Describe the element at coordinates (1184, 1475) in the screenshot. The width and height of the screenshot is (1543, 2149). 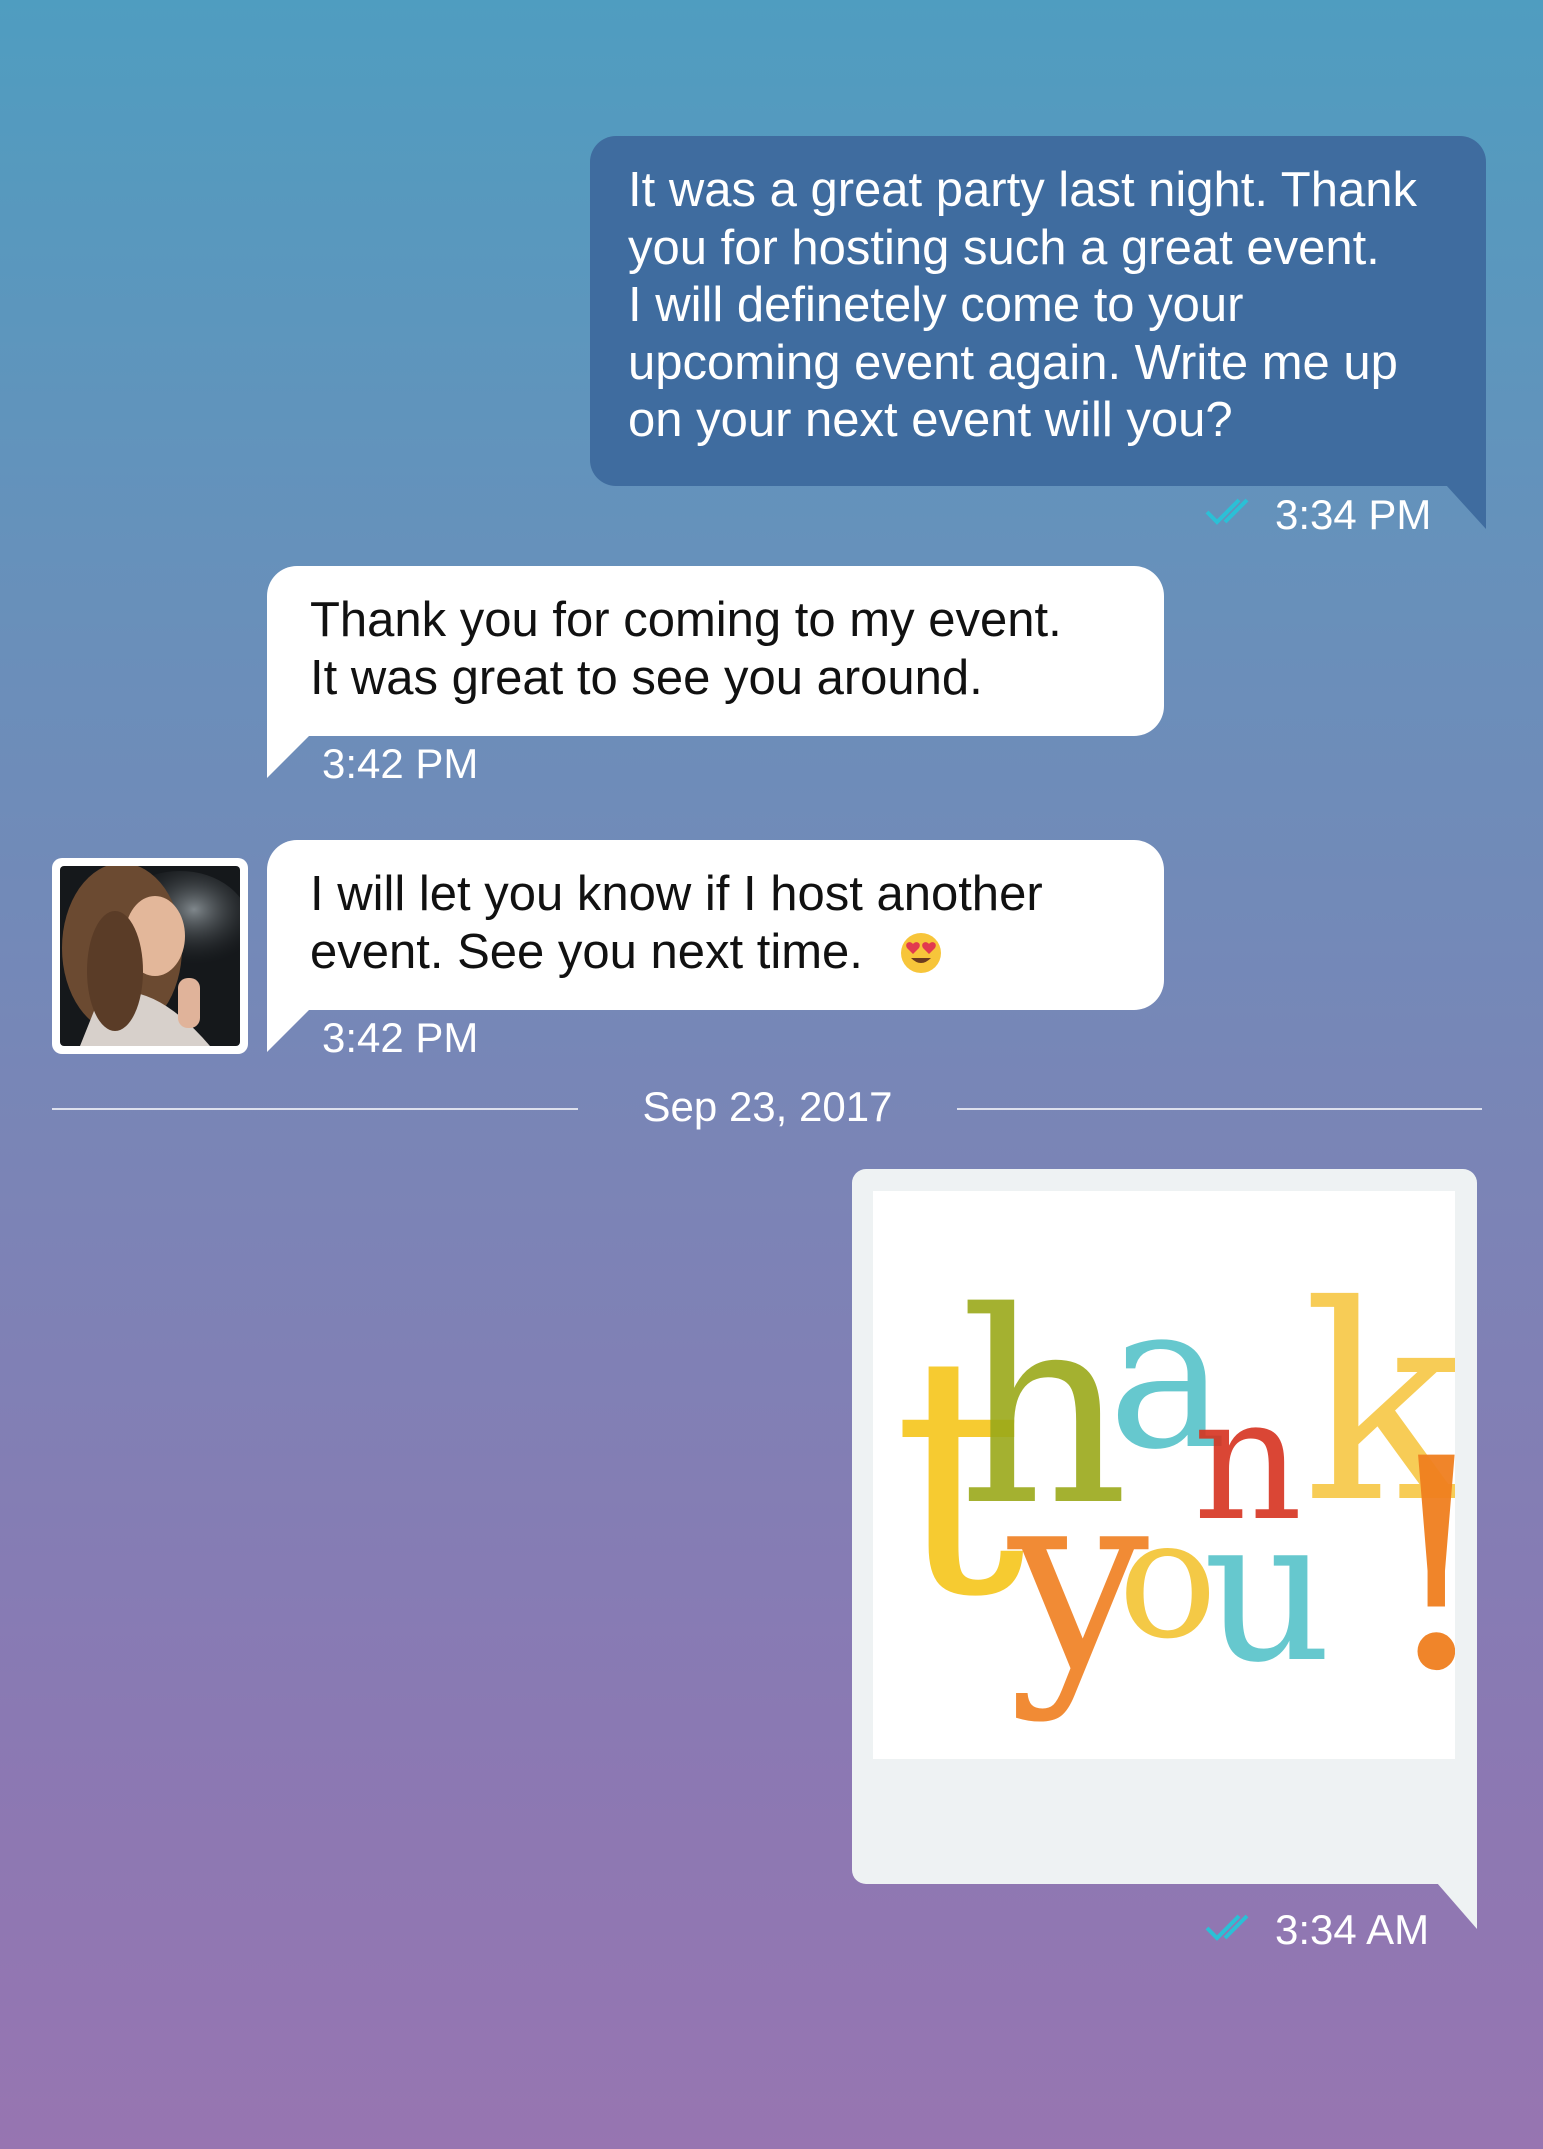
I see `thank-you-card-image: t h a n k y o u !` at that location.